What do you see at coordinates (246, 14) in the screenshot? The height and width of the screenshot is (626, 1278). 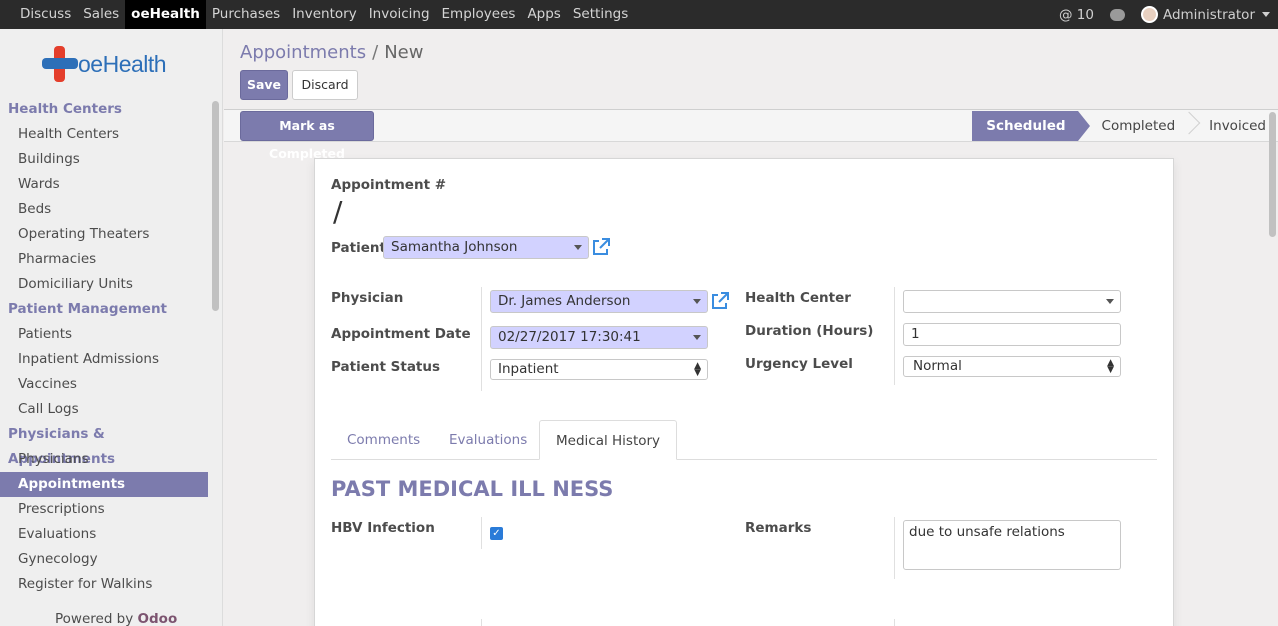 I see `menu-purchases: Purchases` at bounding box center [246, 14].